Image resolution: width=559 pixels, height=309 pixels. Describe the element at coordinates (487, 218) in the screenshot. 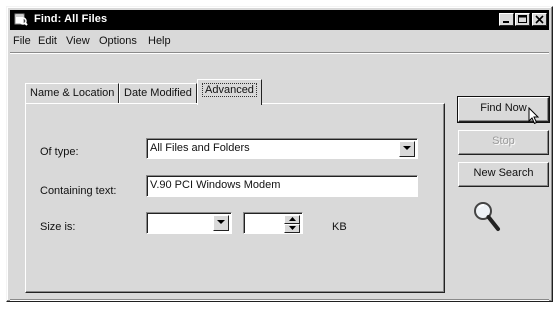

I see `magnifier-icon` at that location.